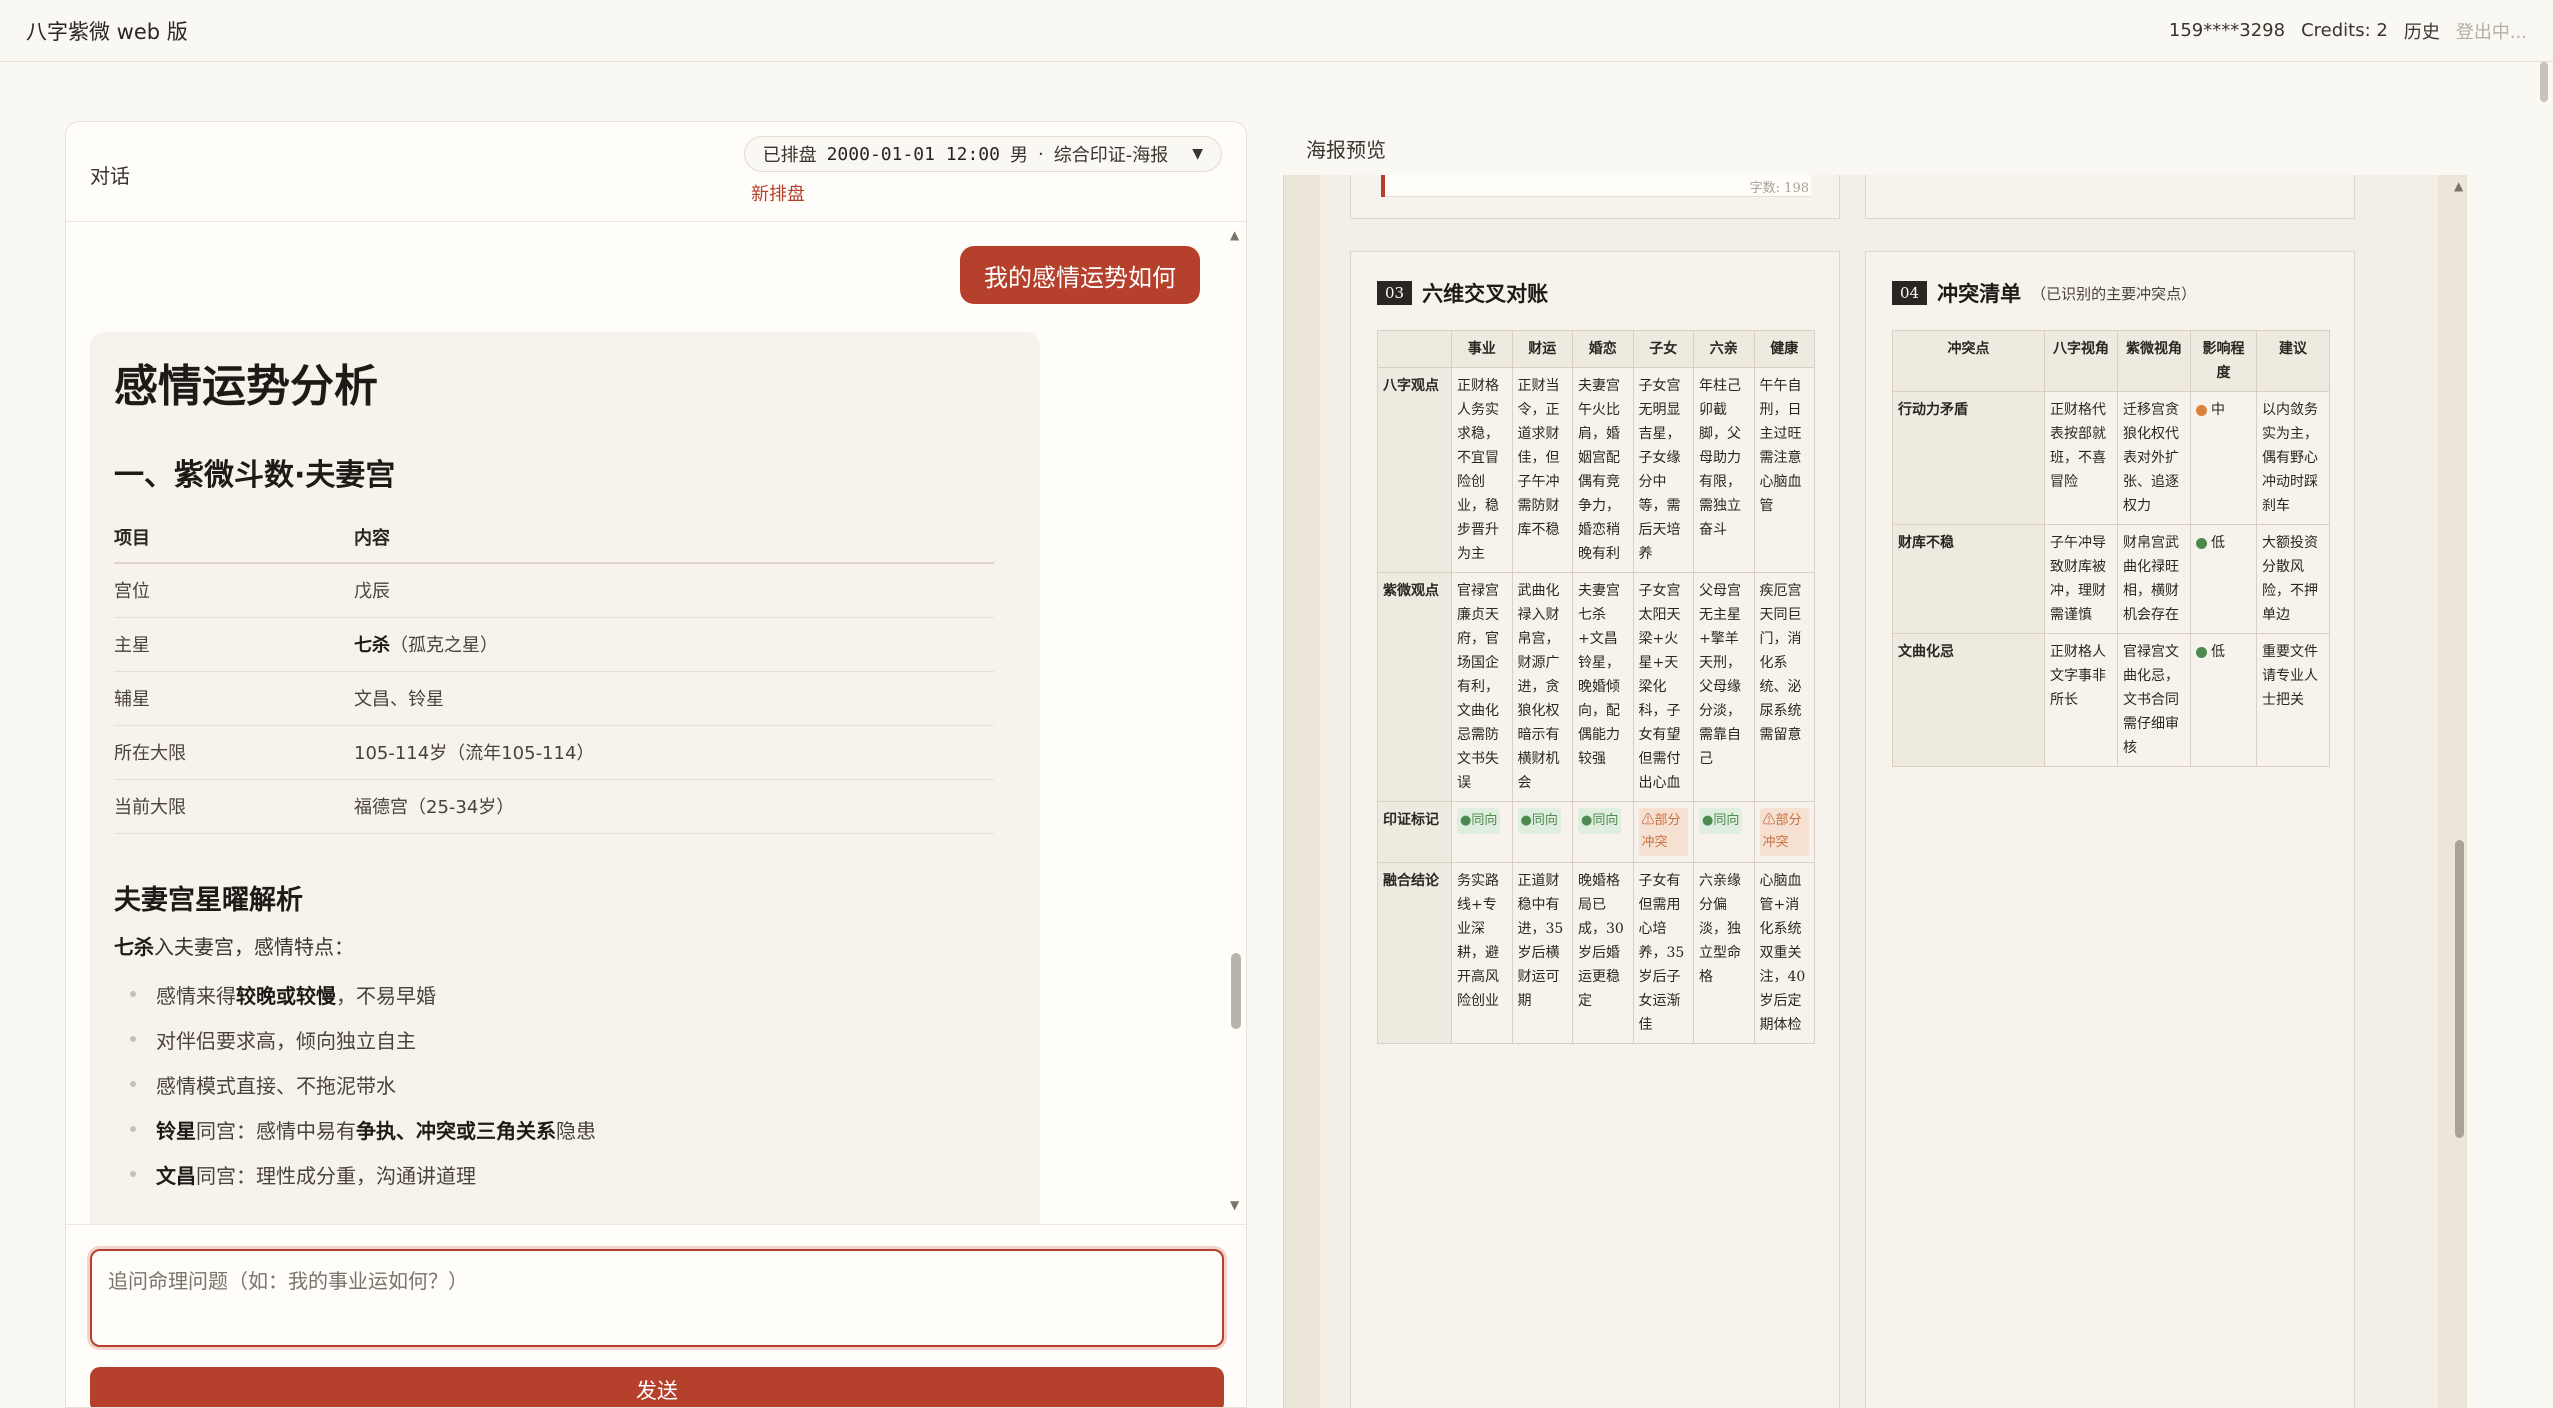 This screenshot has height=1408, width=2553. I want to click on history-link: 历史, so click(2422, 31).